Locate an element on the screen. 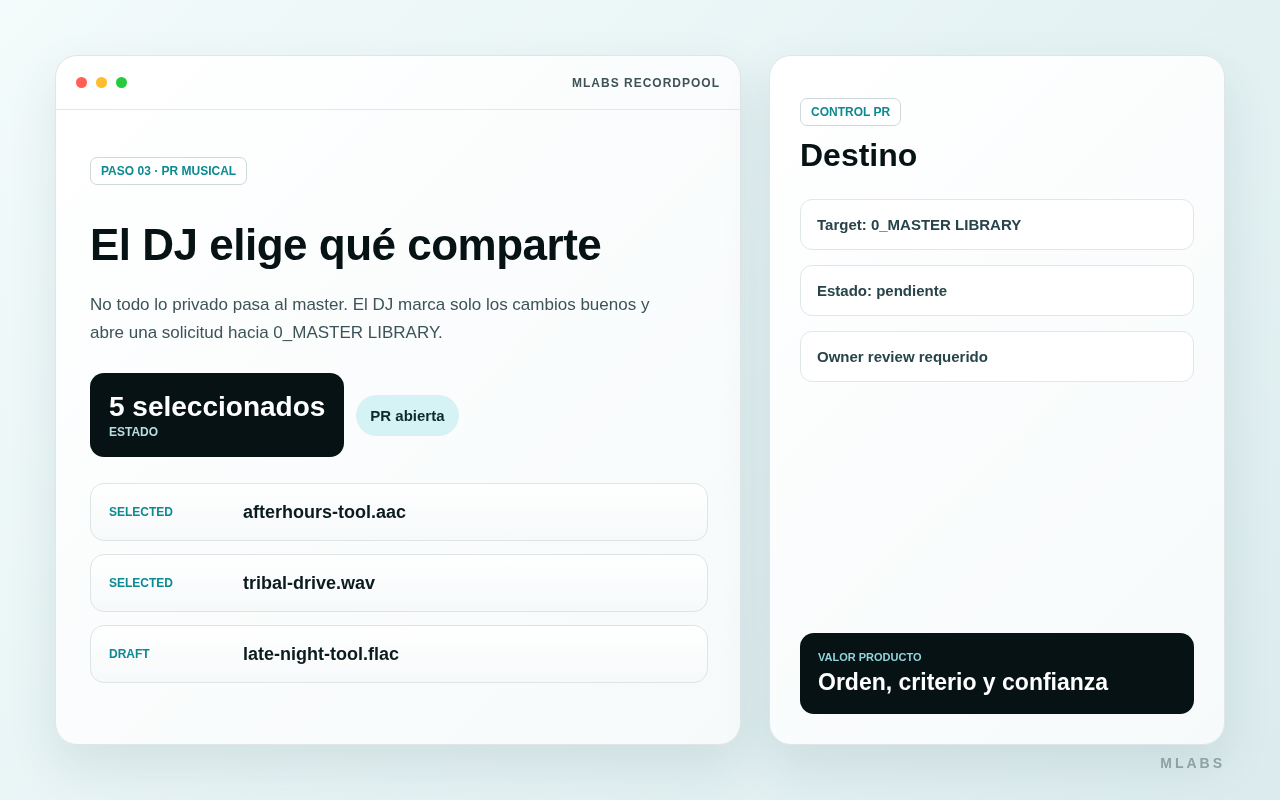  status-pill: PR abierta is located at coordinates (407, 415).